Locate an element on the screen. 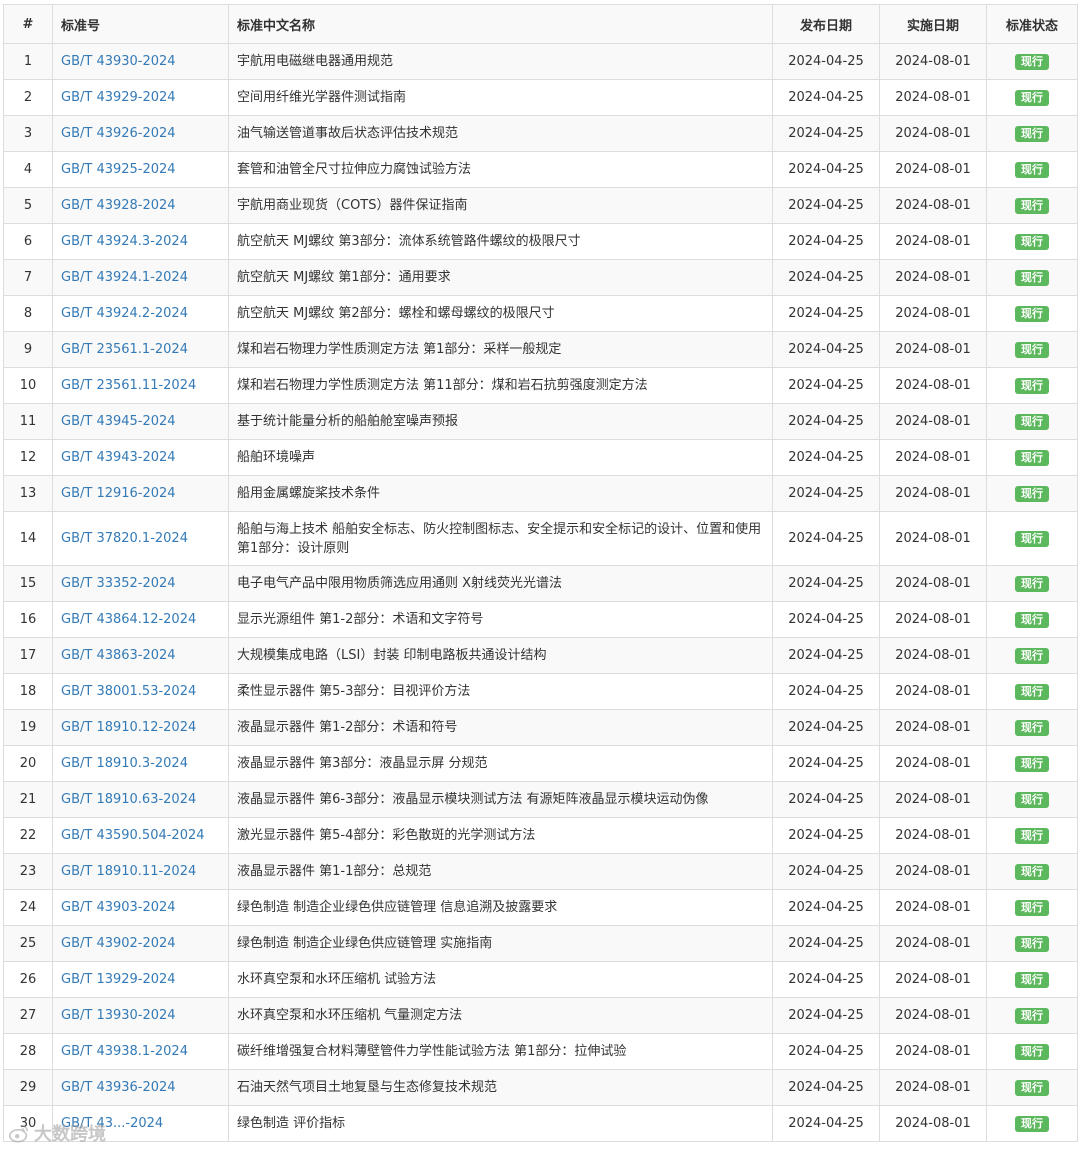 The image size is (1080, 1152). standard-code-link: GB/T 37820.1-2024 is located at coordinates (124, 538).